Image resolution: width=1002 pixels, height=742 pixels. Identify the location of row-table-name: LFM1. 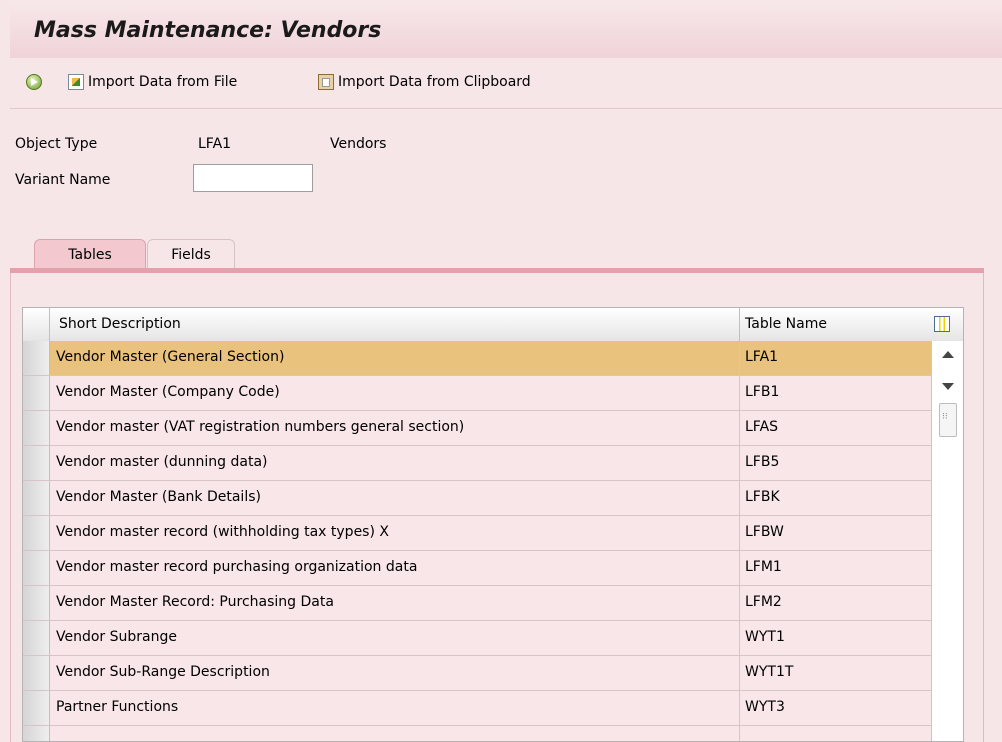
(763, 567).